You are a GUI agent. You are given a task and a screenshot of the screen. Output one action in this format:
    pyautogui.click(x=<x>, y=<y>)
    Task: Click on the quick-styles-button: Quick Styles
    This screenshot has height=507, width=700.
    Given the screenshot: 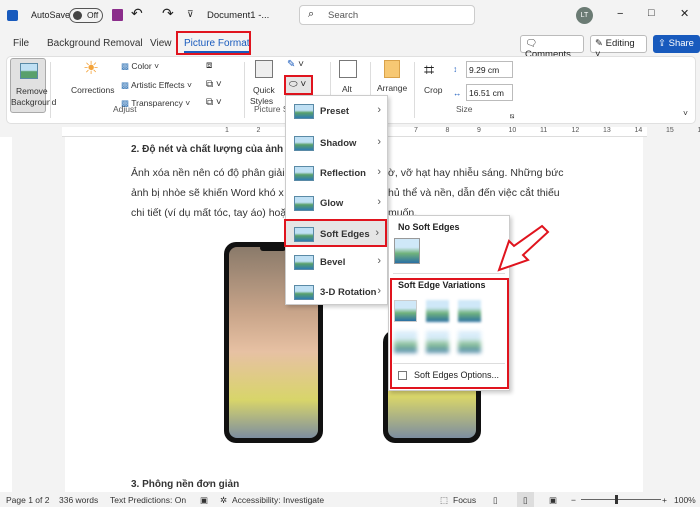 What is the action you would take?
    pyautogui.click(x=265, y=85)
    